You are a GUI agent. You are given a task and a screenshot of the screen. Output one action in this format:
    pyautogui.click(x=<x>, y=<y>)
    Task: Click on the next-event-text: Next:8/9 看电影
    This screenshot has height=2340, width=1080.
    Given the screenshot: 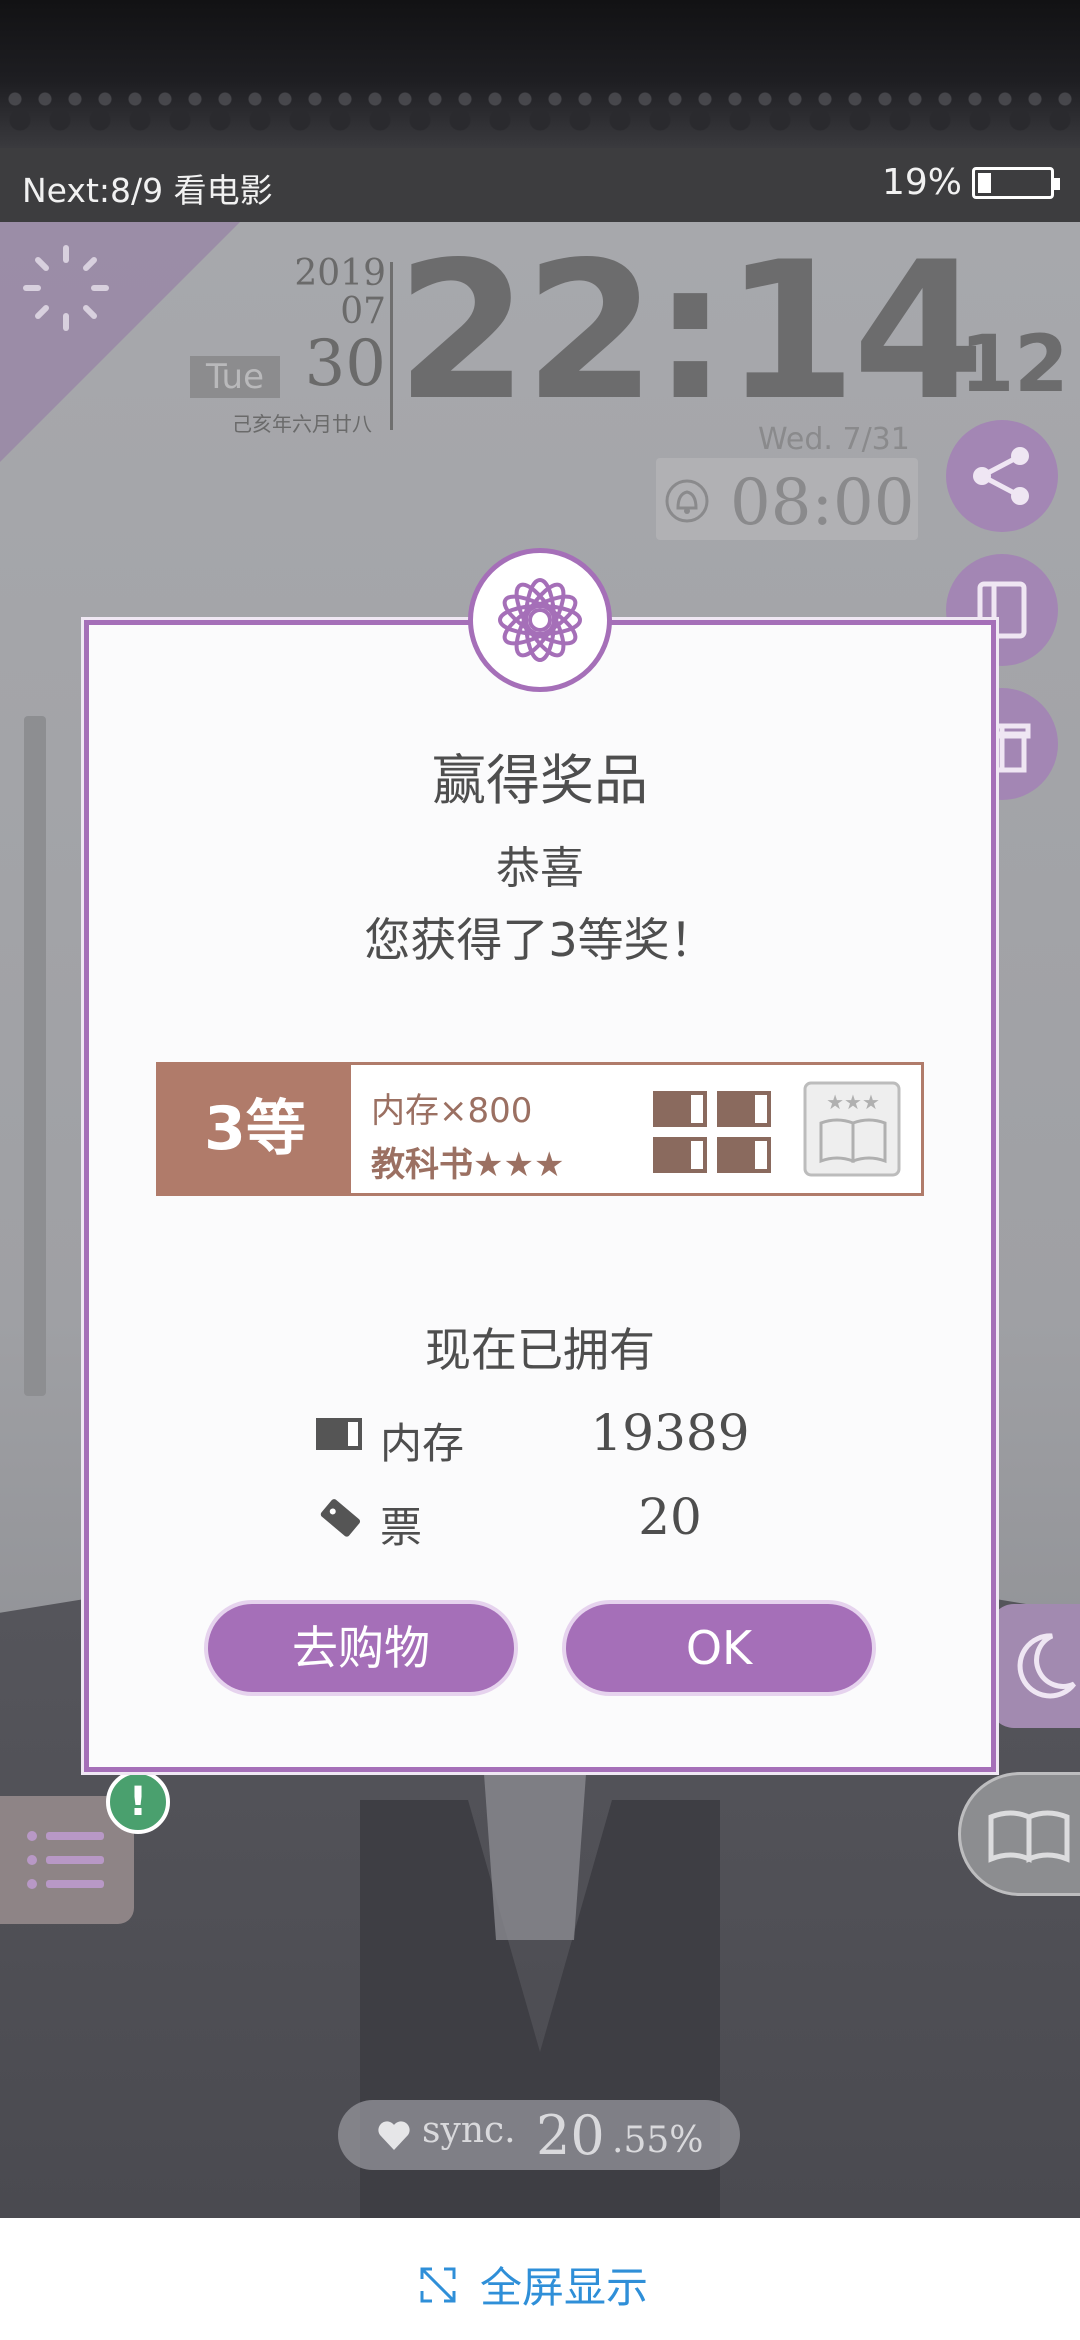 What is the action you would take?
    pyautogui.click(x=147, y=190)
    